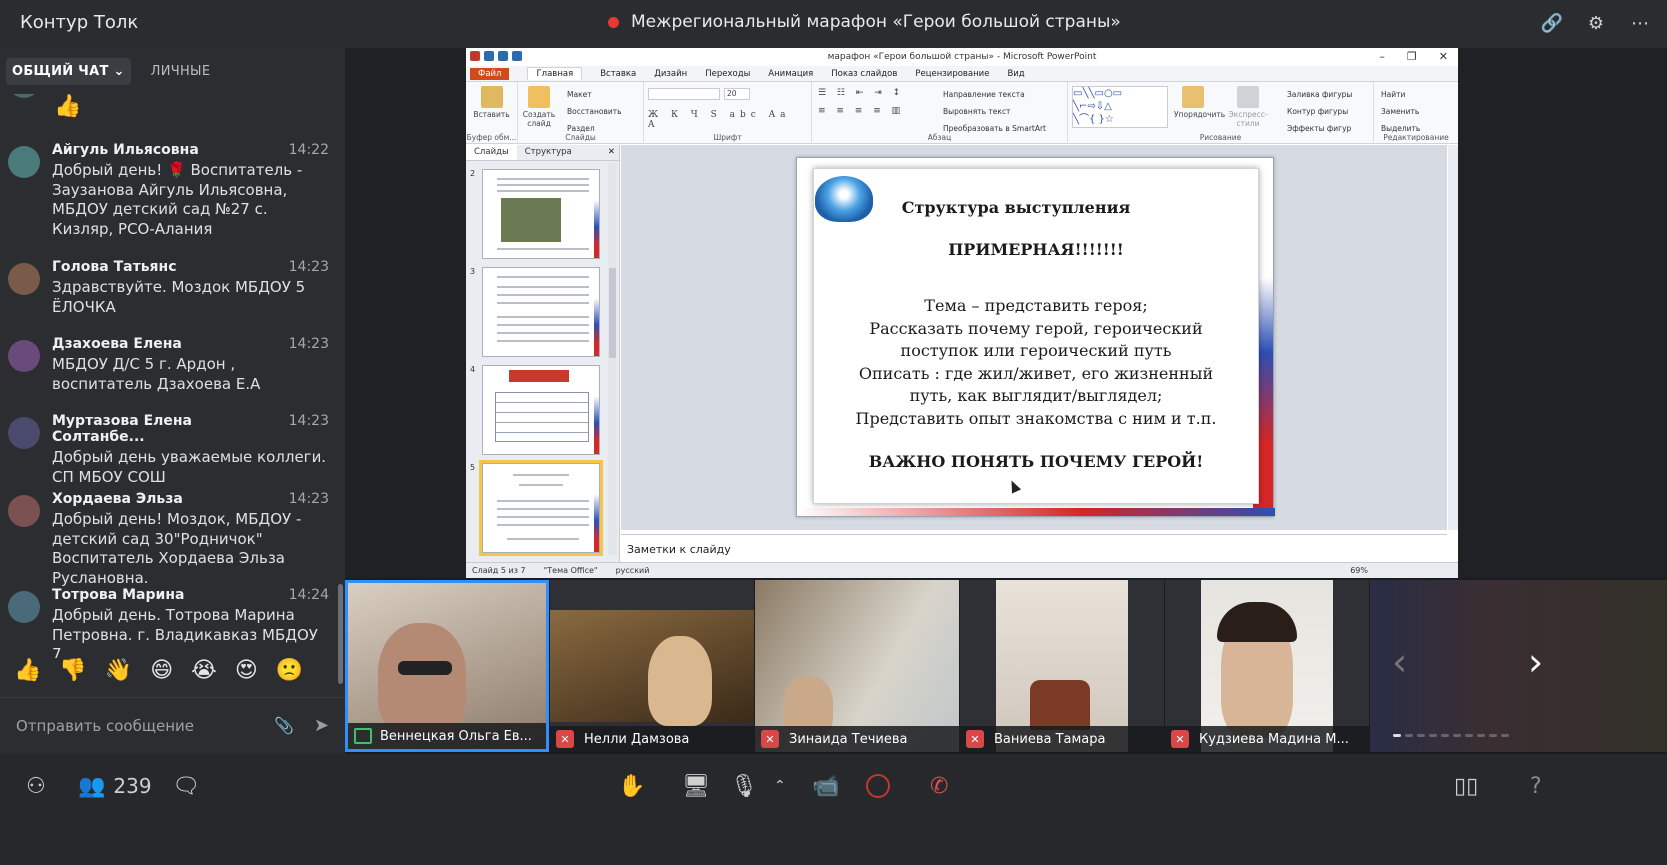 Image resolution: width=1667 pixels, height=865 pixels. What do you see at coordinates (535, 214) in the screenshot?
I see `slide-thumbnail: 2` at bounding box center [535, 214].